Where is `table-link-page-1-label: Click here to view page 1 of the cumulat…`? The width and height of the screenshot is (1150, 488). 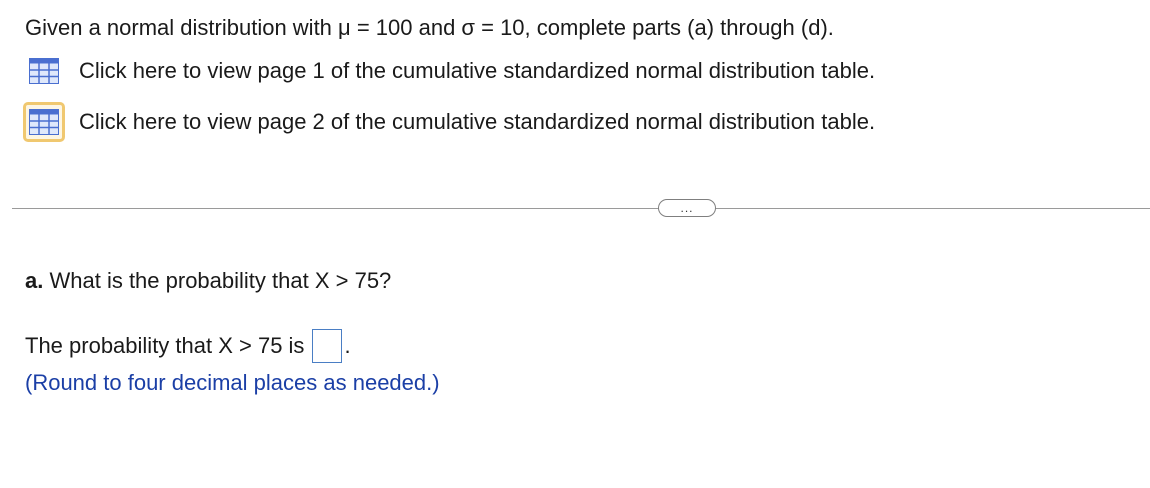
table-link-page-1-label: Click here to view page 1 of the cumulat… is located at coordinates (477, 71).